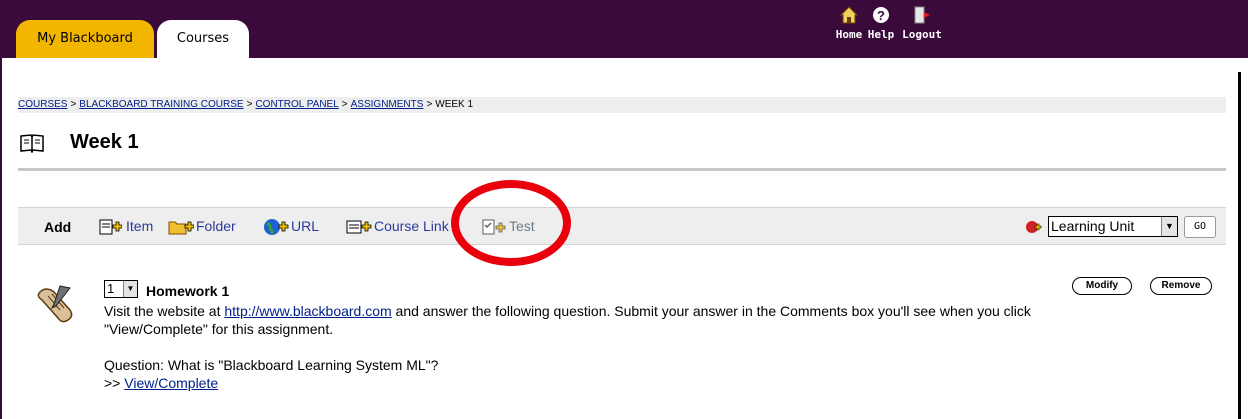 The width and height of the screenshot is (1248, 419). I want to click on modify-button: Modify, so click(1102, 286).